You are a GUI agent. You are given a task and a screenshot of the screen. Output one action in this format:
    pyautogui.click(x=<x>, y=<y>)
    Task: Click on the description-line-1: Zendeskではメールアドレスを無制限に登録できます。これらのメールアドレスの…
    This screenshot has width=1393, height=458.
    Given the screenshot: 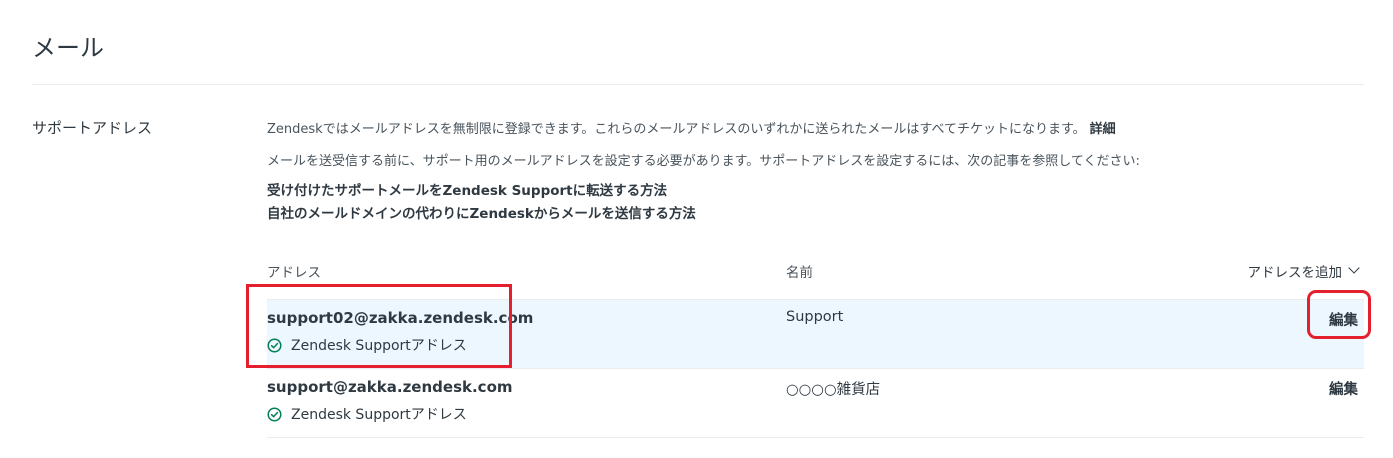 What is the action you would take?
    pyautogui.click(x=691, y=127)
    